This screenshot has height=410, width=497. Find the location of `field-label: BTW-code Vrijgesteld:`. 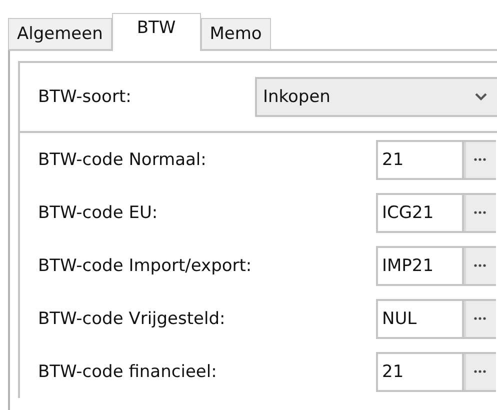

field-label: BTW-code Vrijgesteld: is located at coordinates (132, 318).